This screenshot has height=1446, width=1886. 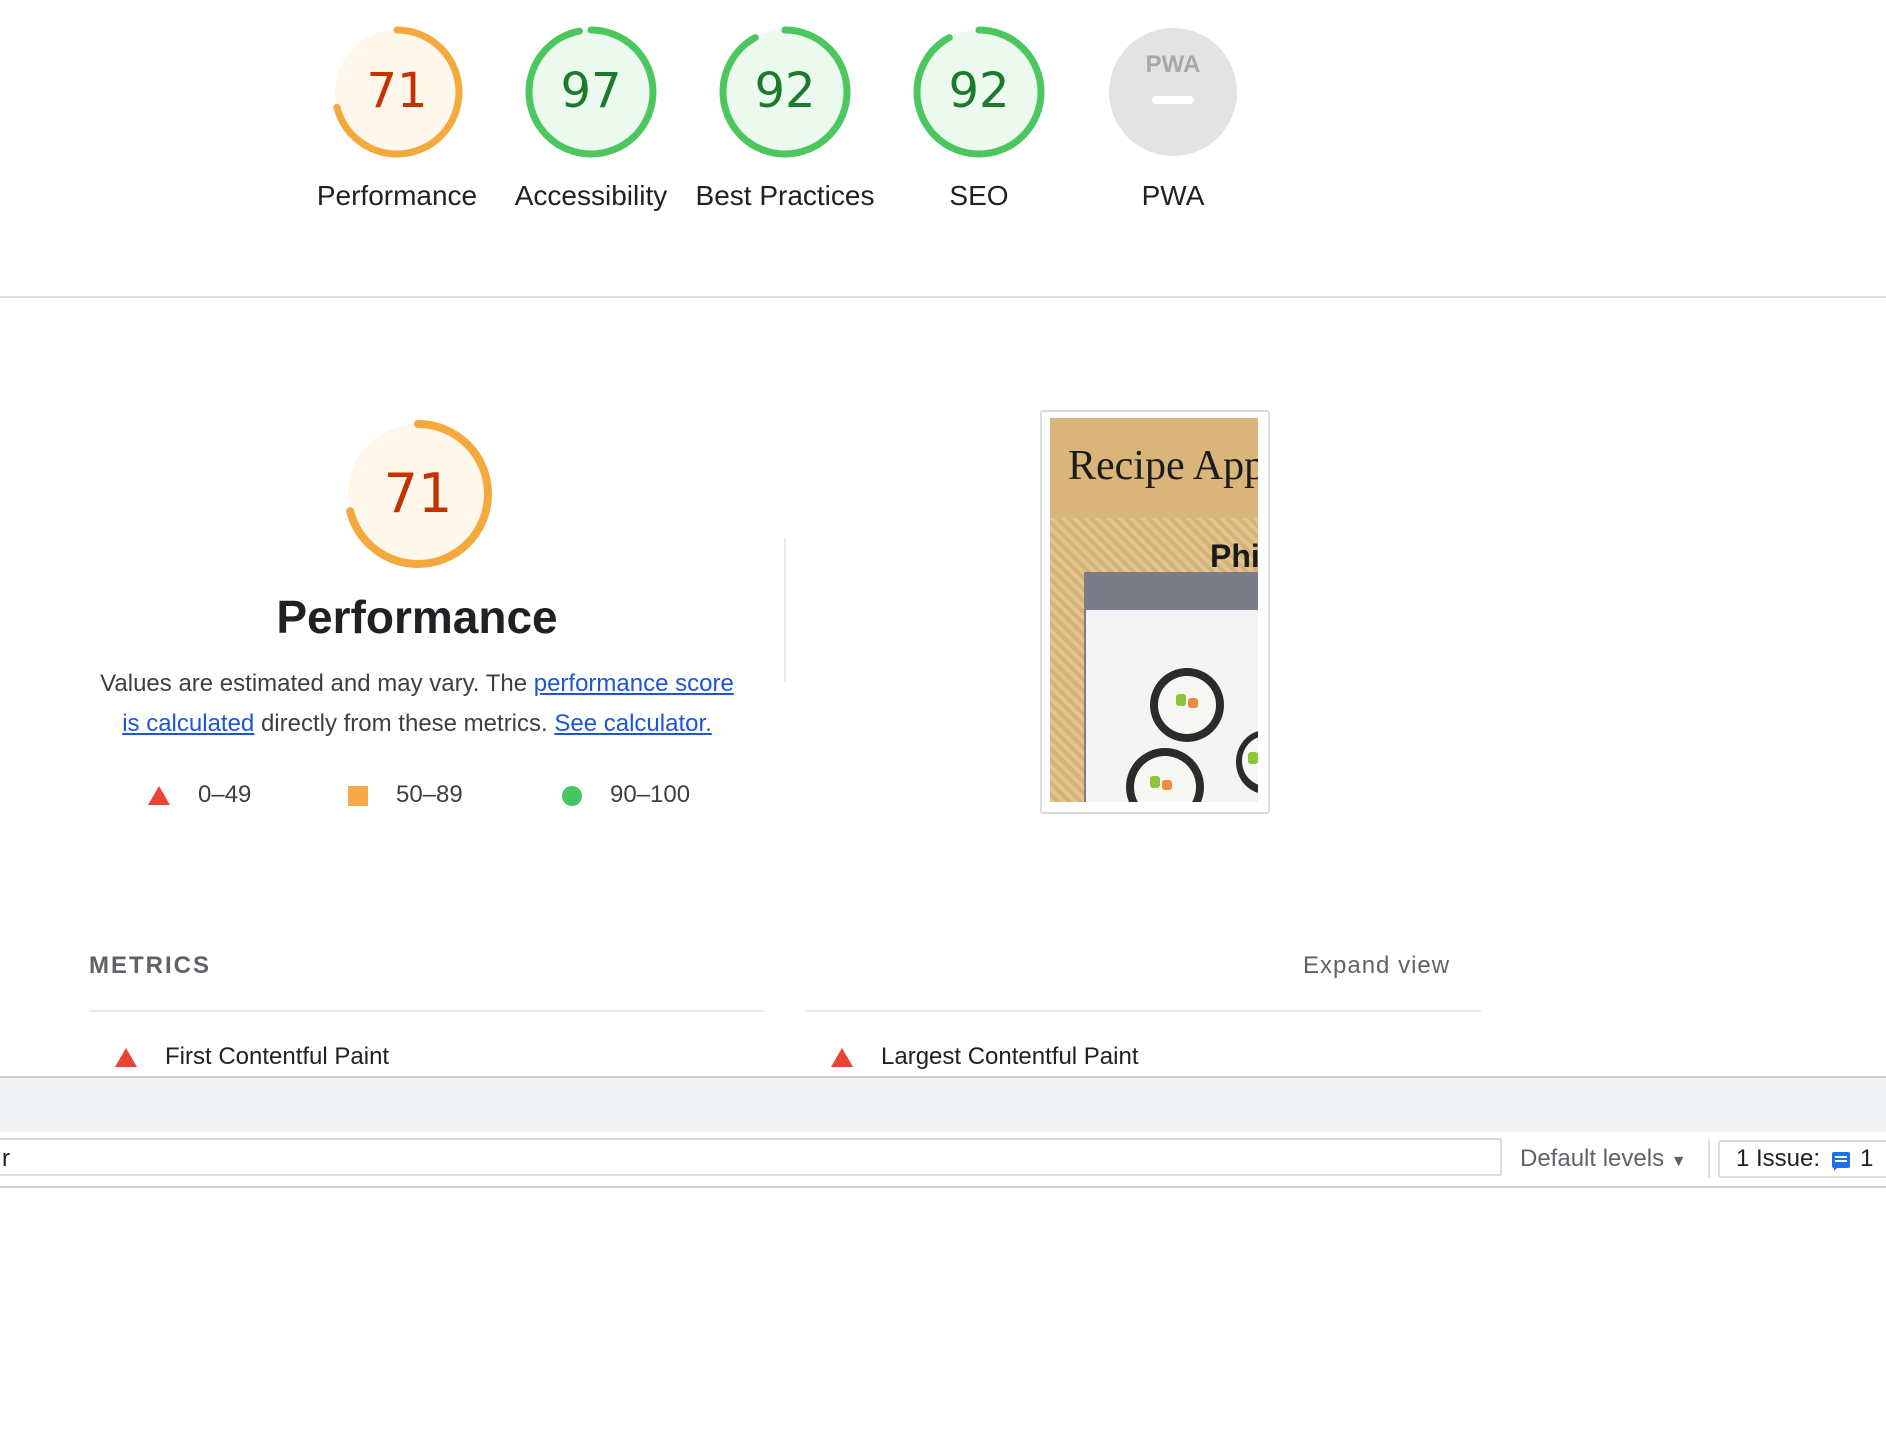 I want to click on circle-icon, so click(x=572, y=795).